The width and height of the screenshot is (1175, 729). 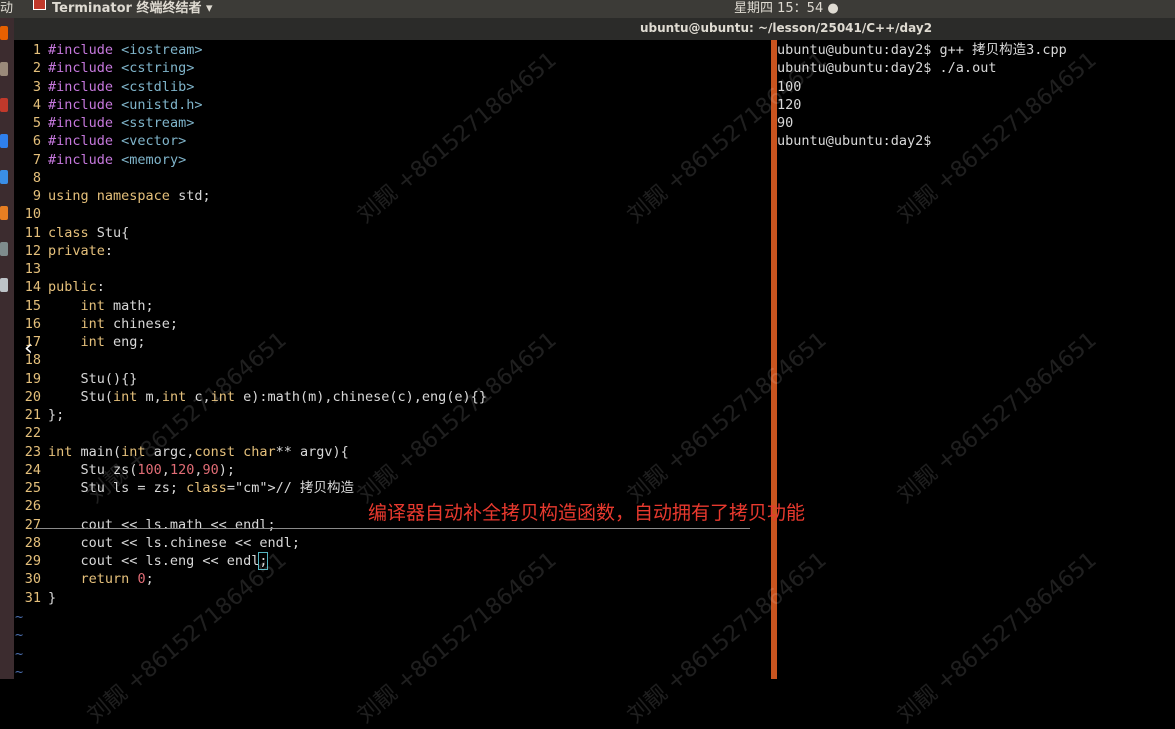 What do you see at coordinates (56, 415) in the screenshot?
I see `code-text: };` at bounding box center [56, 415].